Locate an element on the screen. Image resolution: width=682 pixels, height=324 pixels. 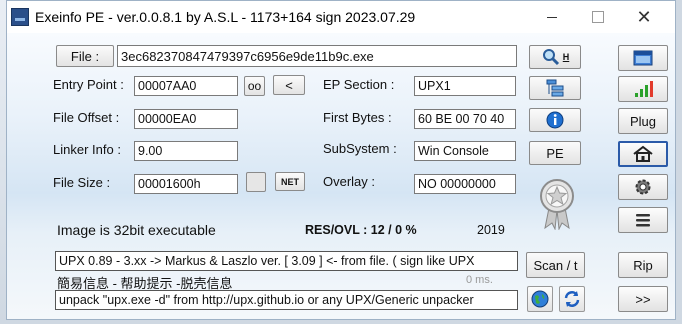
window-folder-icon is located at coordinates (643, 58).